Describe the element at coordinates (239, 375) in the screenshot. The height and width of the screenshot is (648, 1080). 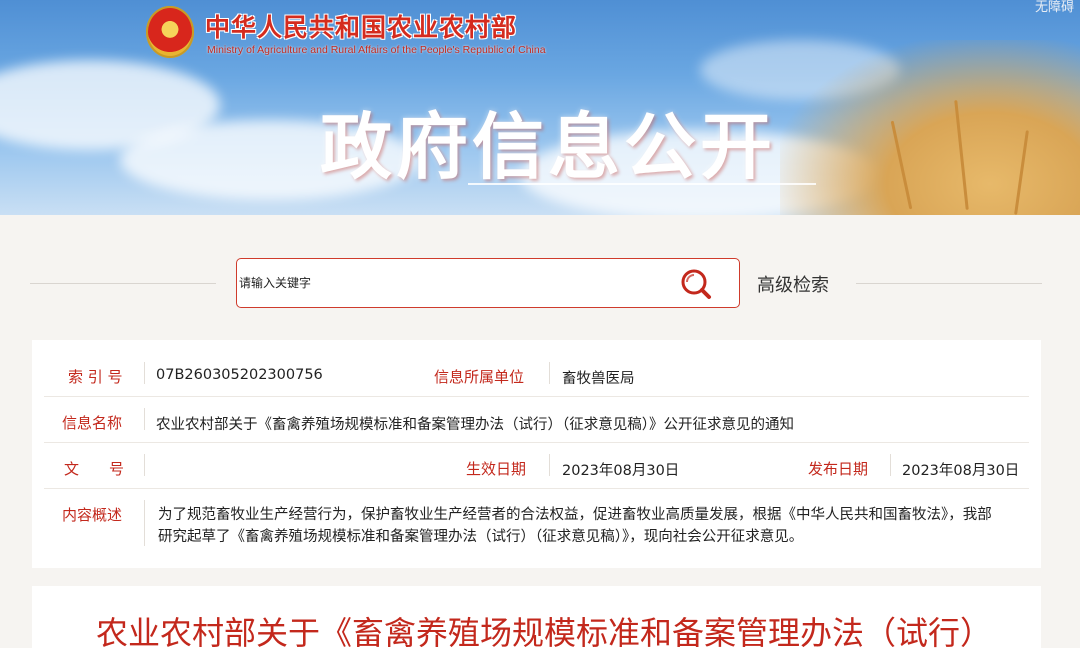
I see `index-number-value: 07B260305202300756` at that location.